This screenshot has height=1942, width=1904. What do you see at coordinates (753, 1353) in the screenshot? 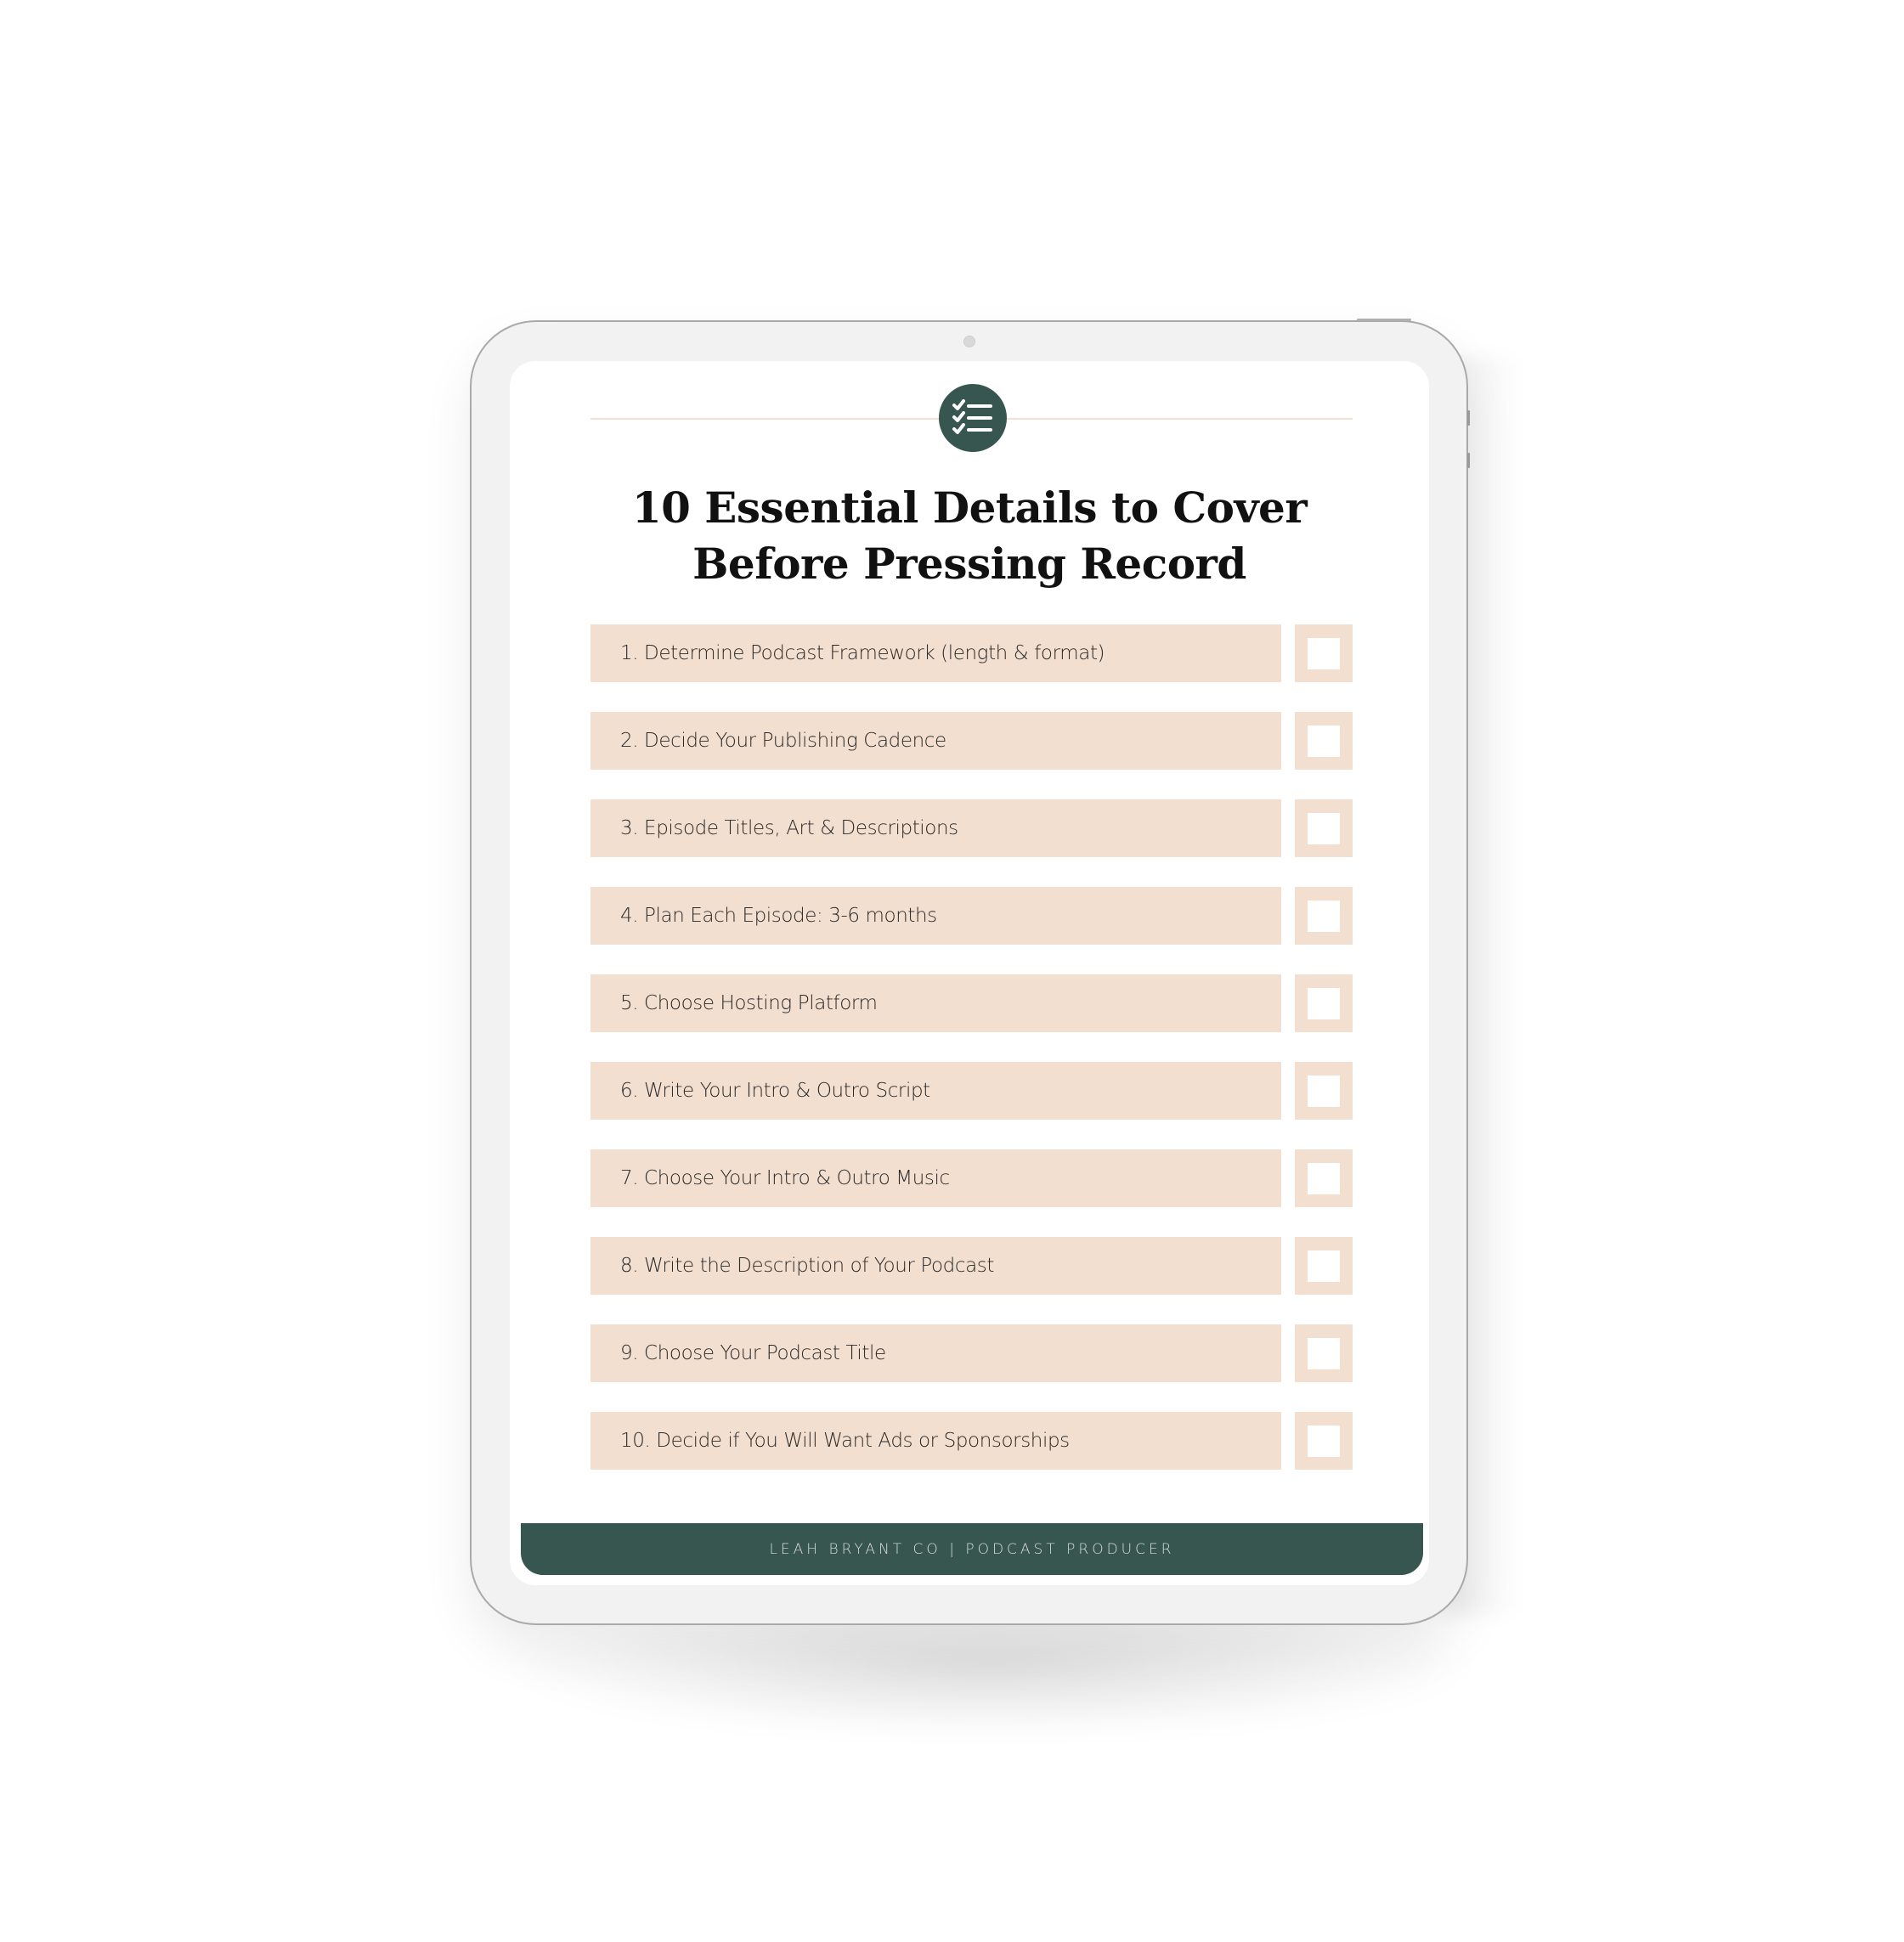
I see `checklist-item-label: 9. Choose Your Podcast Title` at bounding box center [753, 1353].